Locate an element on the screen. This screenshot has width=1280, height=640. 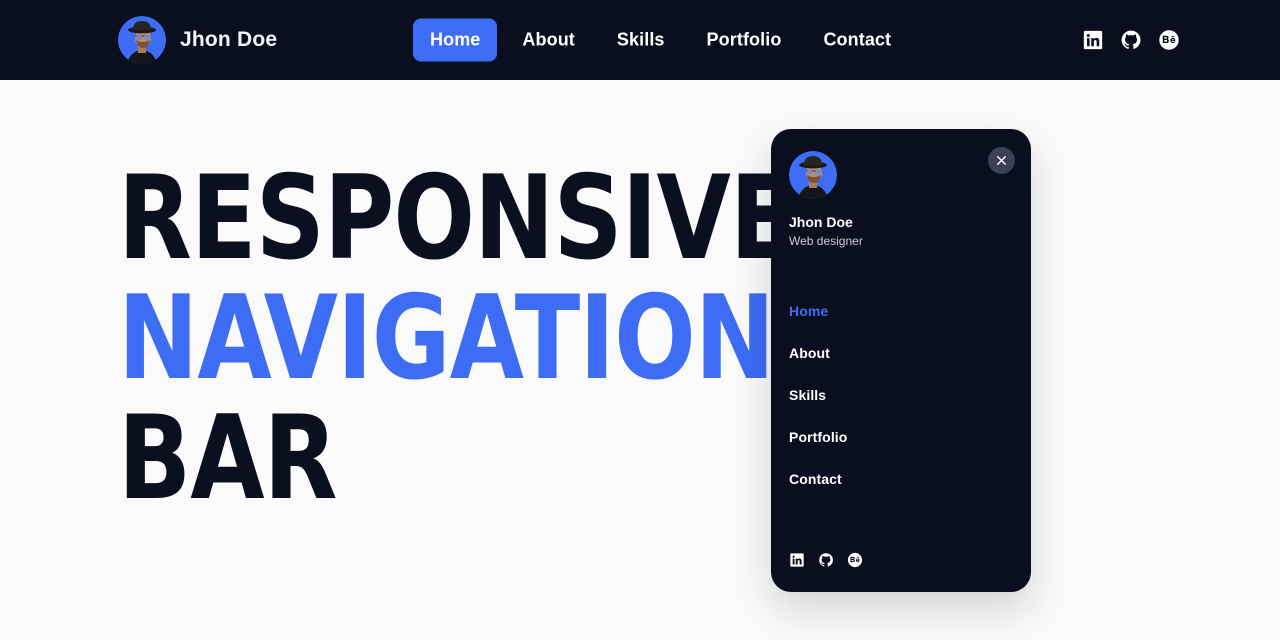
panel-nav: Home About Skills Portfolio Contact is located at coordinates (901, 395).